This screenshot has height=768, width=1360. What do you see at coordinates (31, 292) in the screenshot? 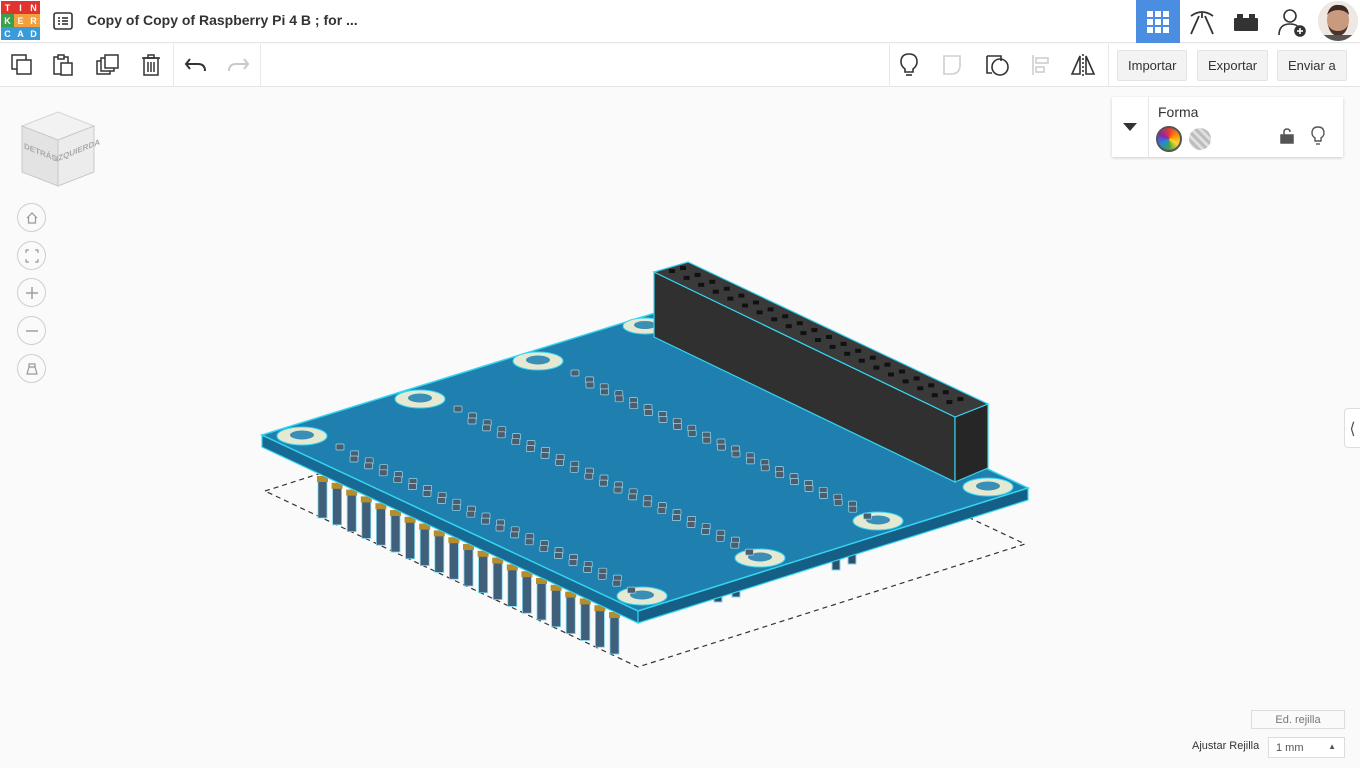
I see `zoom-in-icon` at bounding box center [31, 292].